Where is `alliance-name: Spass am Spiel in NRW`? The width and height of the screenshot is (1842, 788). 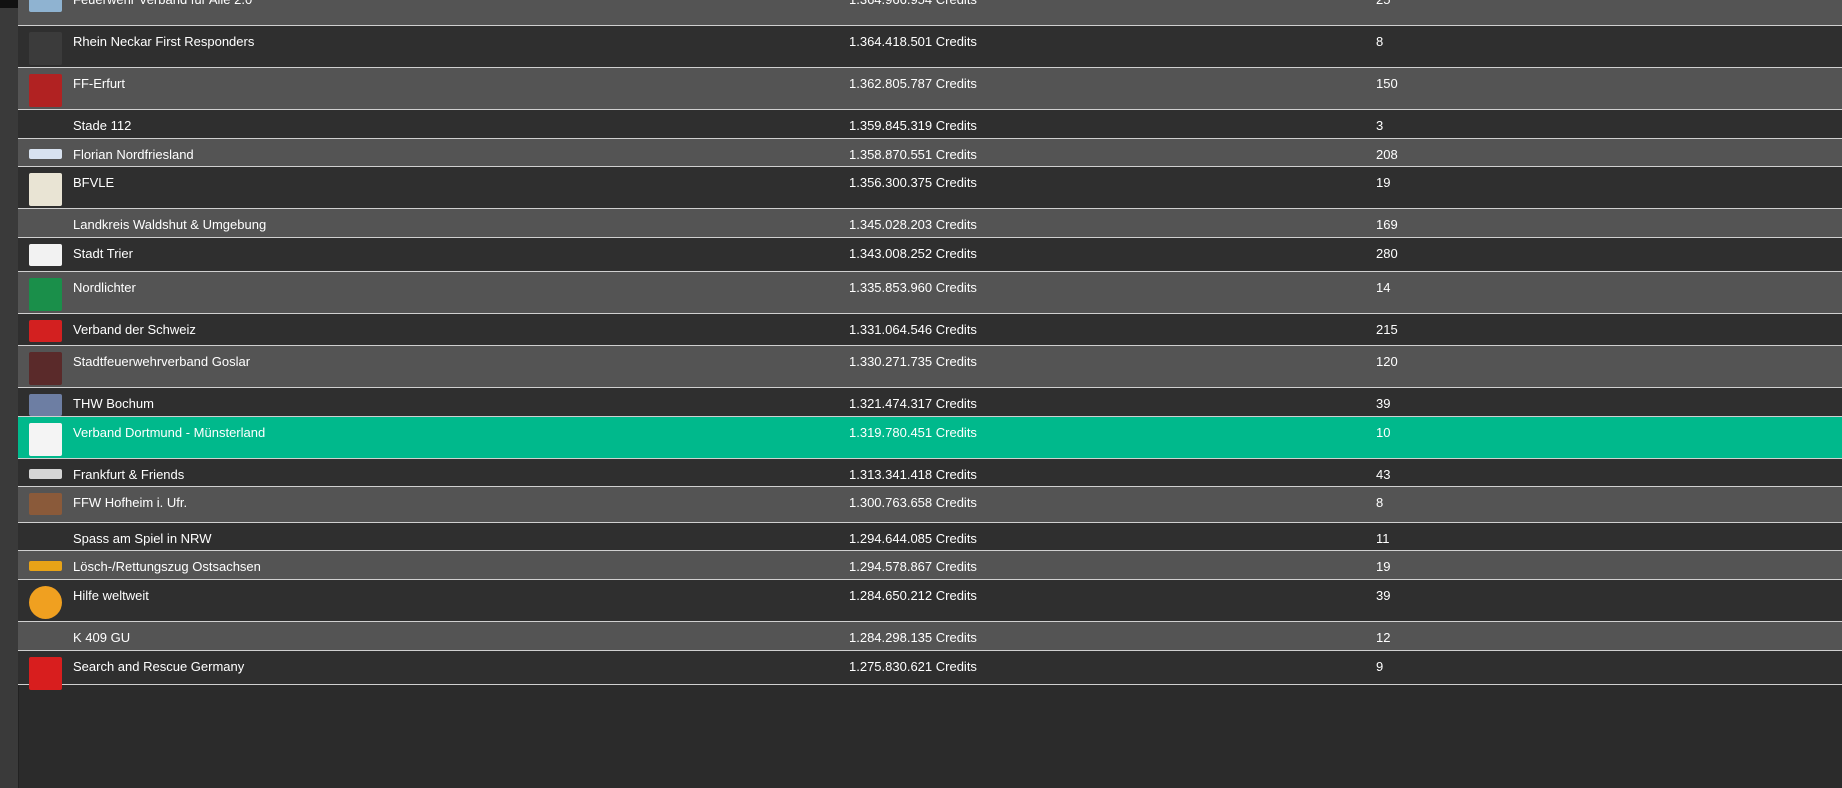
alliance-name: Spass am Spiel in NRW is located at coordinates (461, 534).